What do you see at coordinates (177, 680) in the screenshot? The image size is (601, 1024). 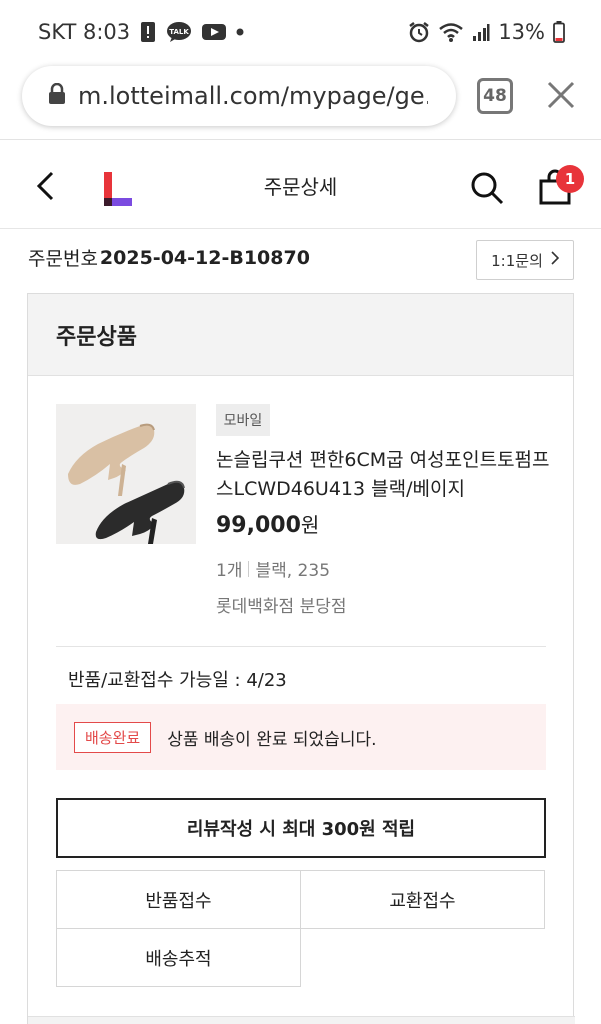 I see `return-exchange-date: 반품/교환접수 가능일 : 4/23` at bounding box center [177, 680].